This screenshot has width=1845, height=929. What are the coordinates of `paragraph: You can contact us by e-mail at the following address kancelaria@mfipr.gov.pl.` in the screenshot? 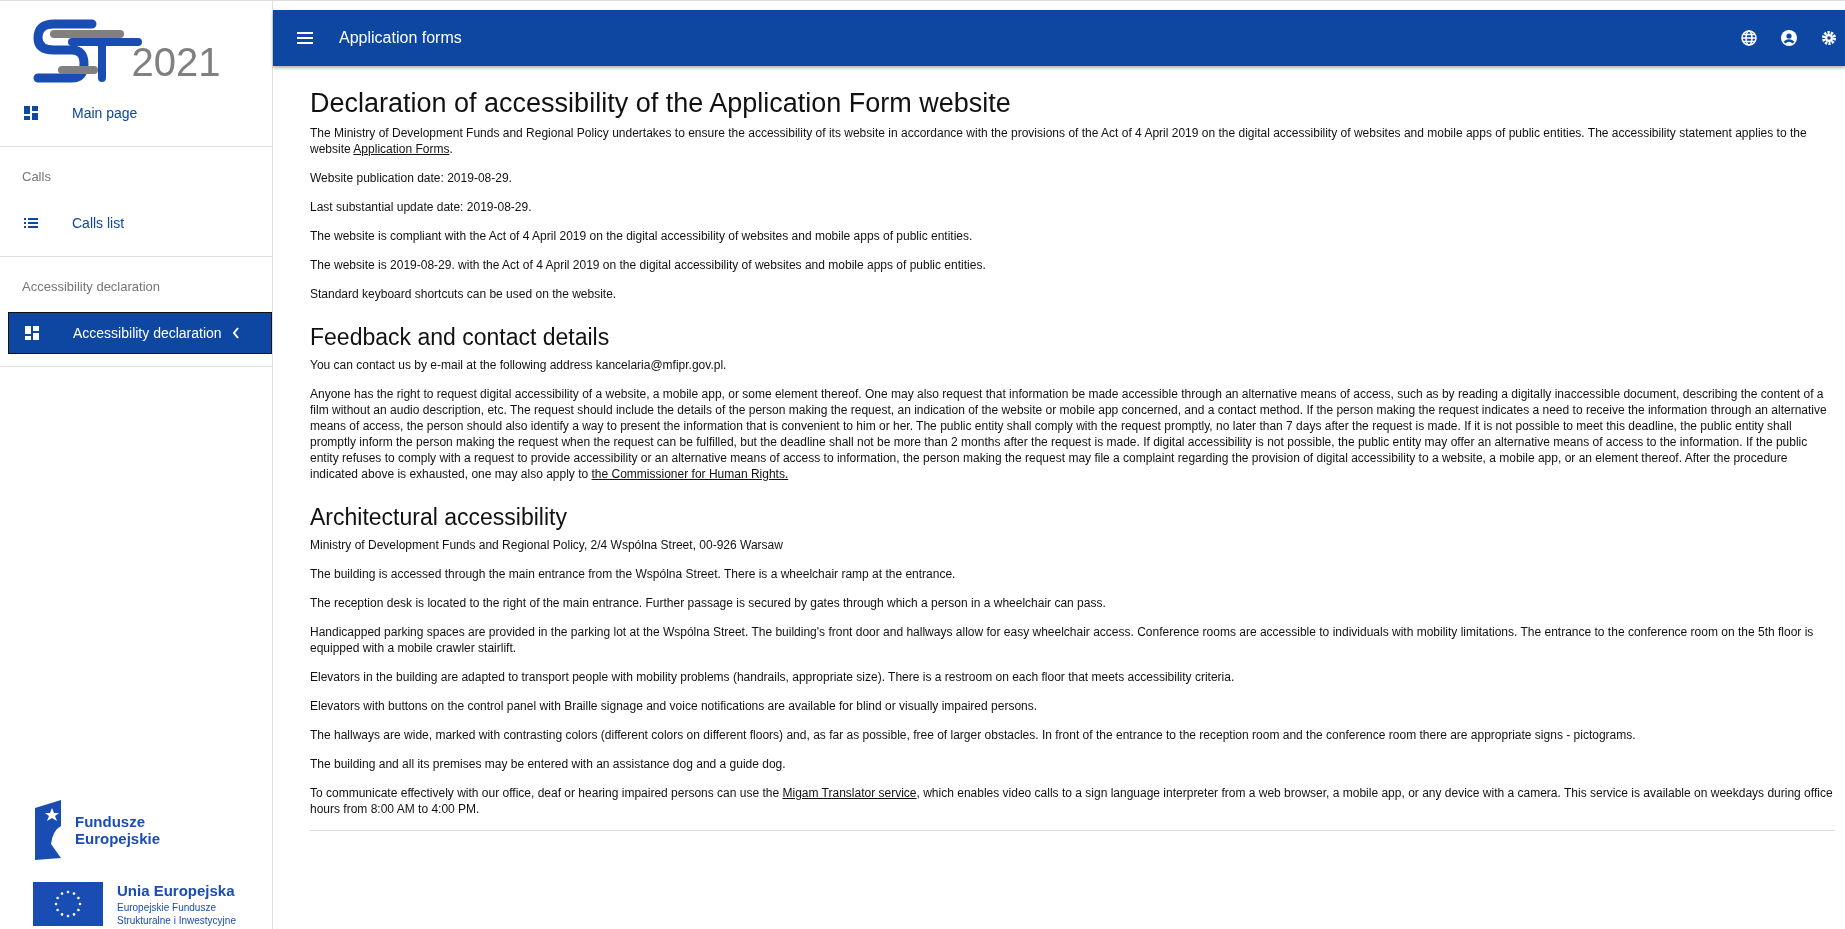 It's located at (519, 365).